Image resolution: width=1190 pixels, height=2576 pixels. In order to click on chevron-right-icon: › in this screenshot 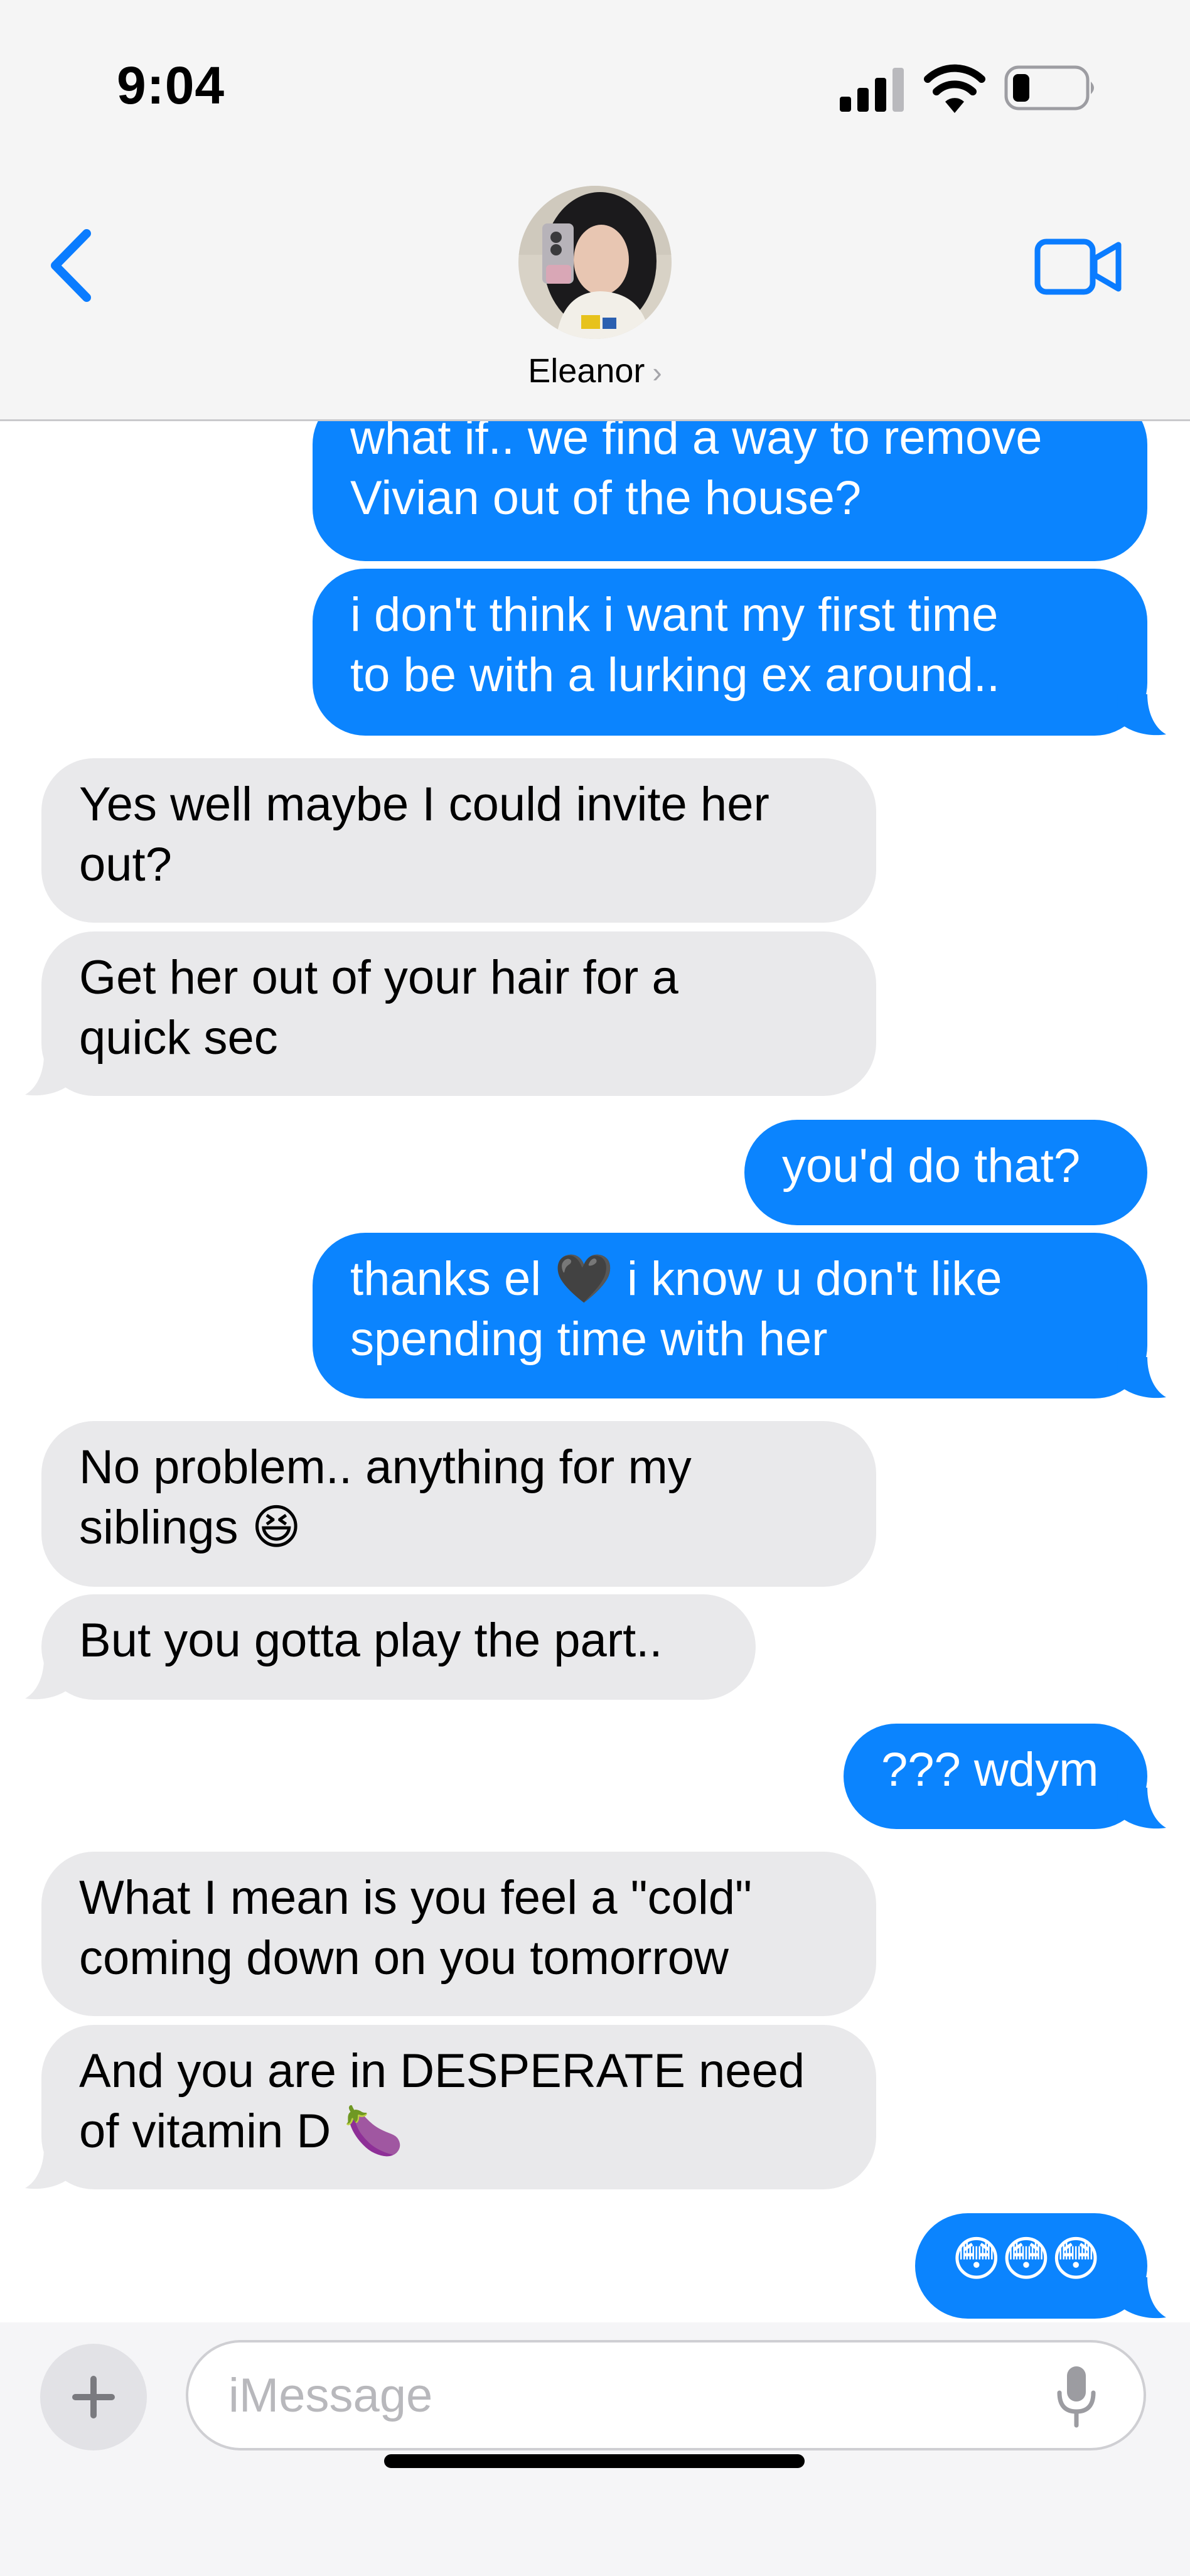, I will do `click(657, 372)`.